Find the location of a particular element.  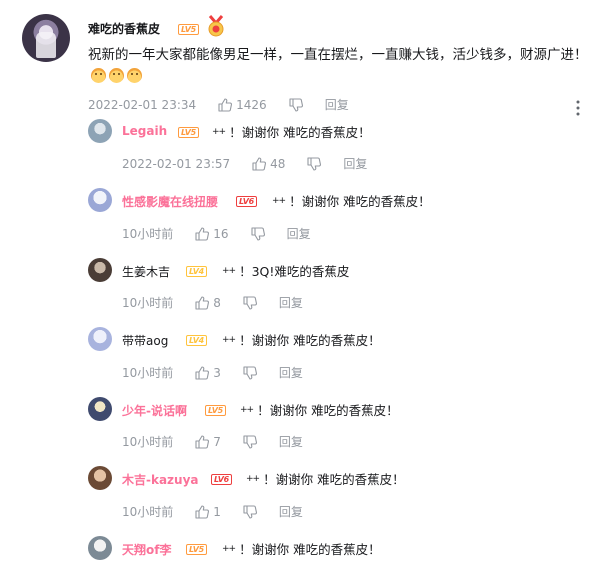

comment-meta: 2022-02-01 23:34 1426 回复 is located at coordinates (218, 104).